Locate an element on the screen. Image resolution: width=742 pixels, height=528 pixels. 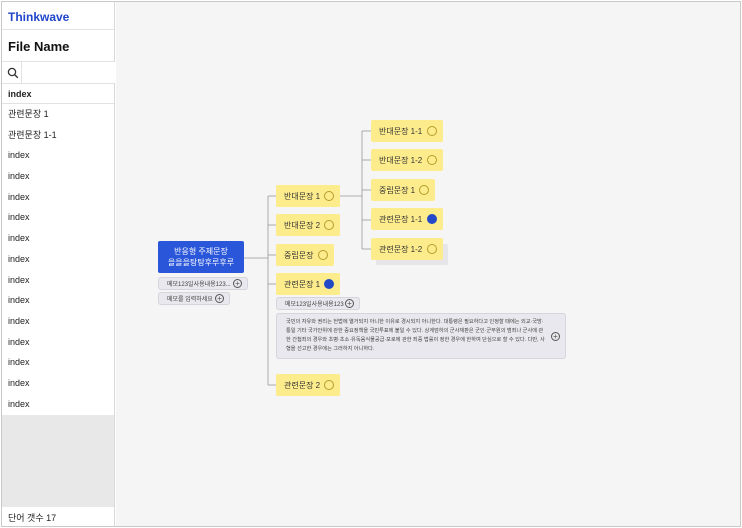
node-label: 관련문장 2 is located at coordinates (302, 385).